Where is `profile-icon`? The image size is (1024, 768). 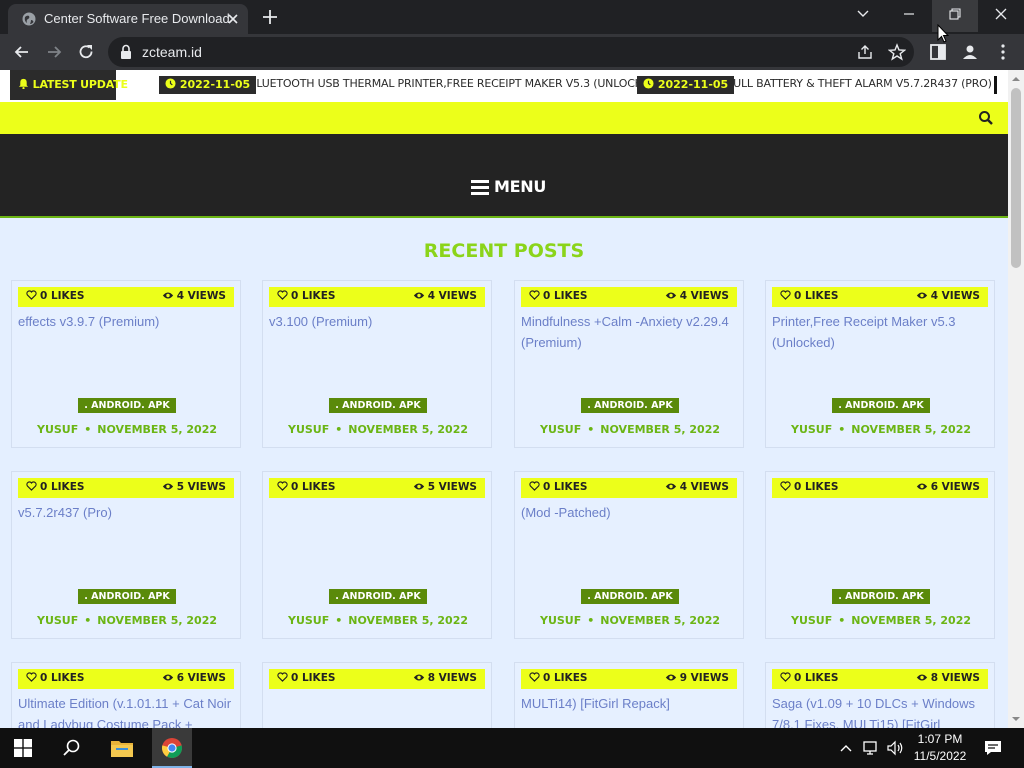 profile-icon is located at coordinates (970, 52).